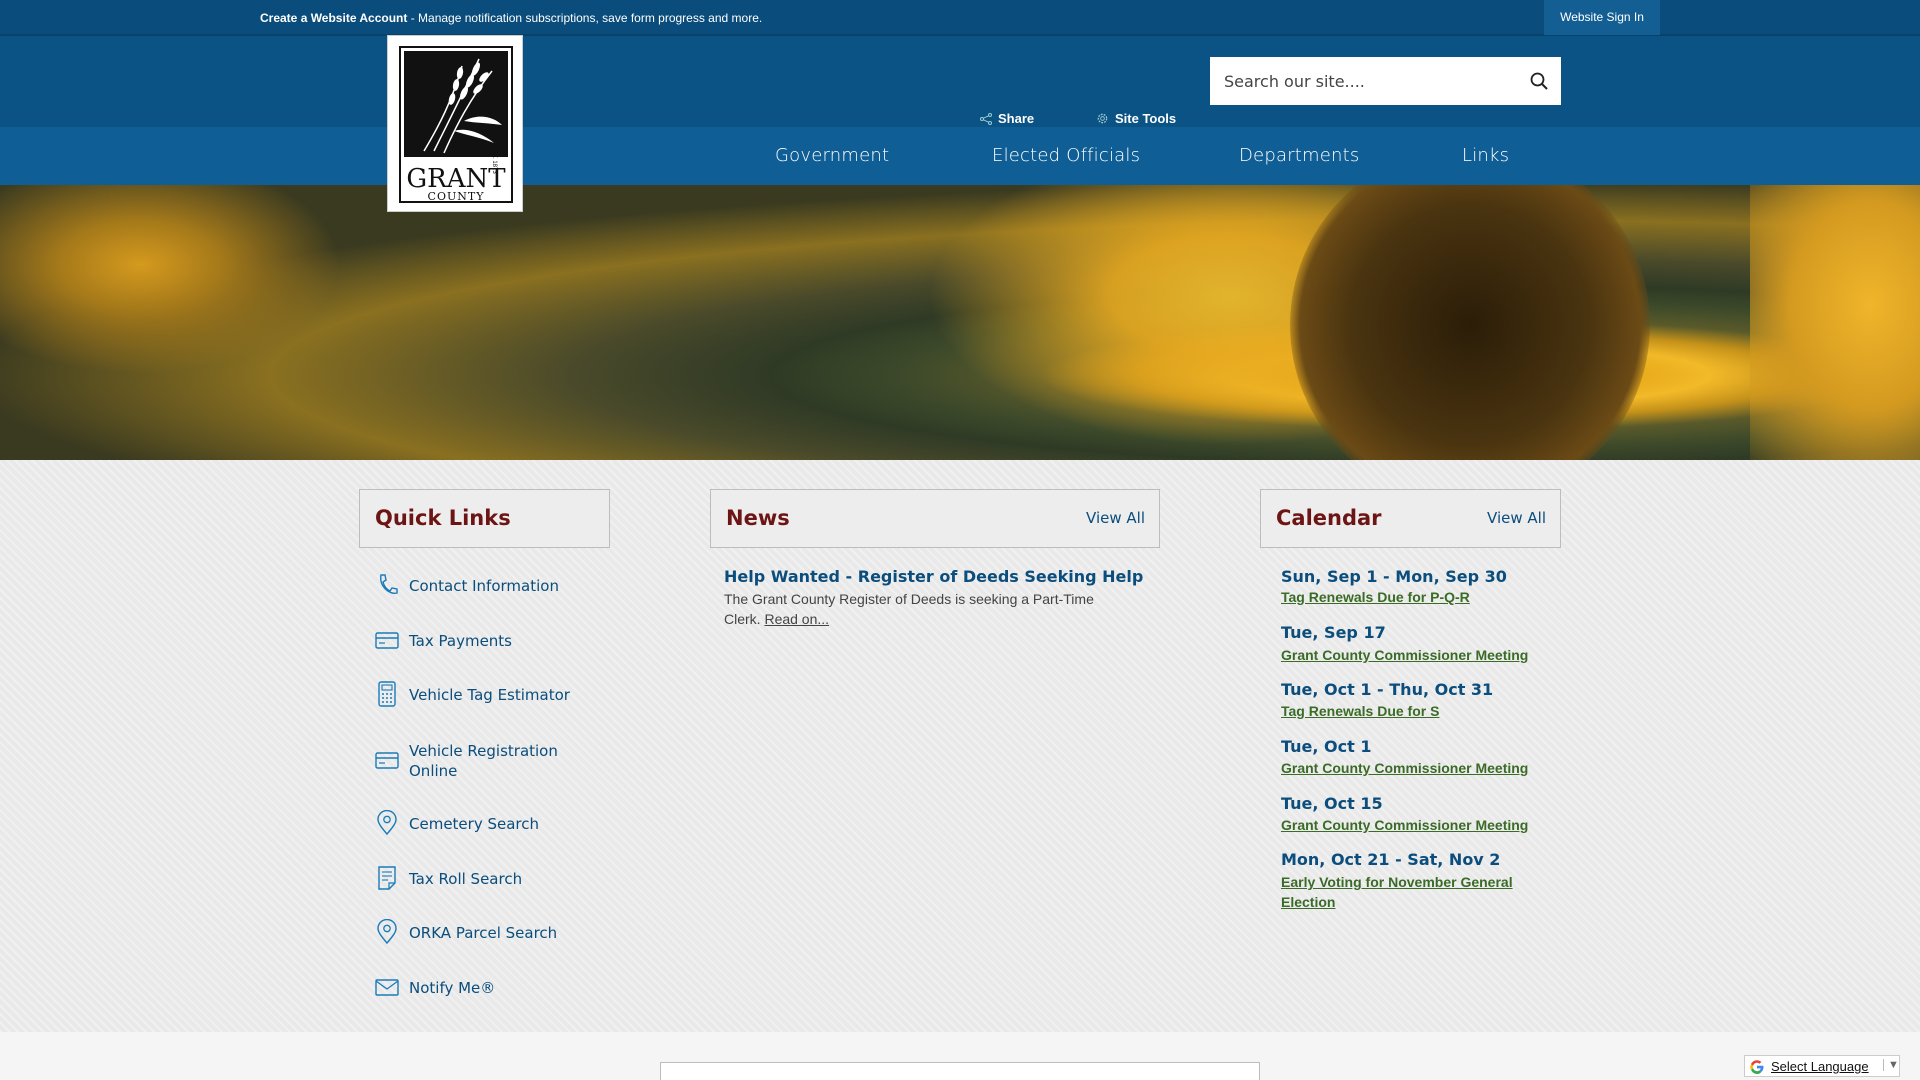 This screenshot has width=1920, height=1080. What do you see at coordinates (960, 1071) in the screenshot?
I see `footer-panel` at bounding box center [960, 1071].